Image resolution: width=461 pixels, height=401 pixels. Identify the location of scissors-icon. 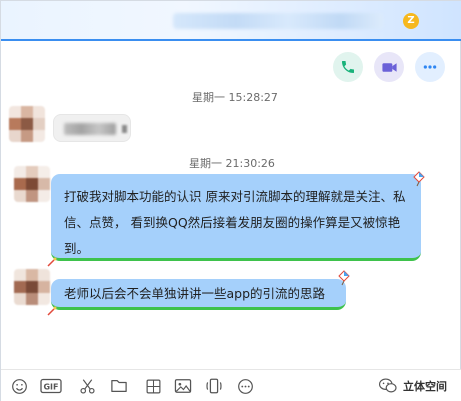
(87, 386).